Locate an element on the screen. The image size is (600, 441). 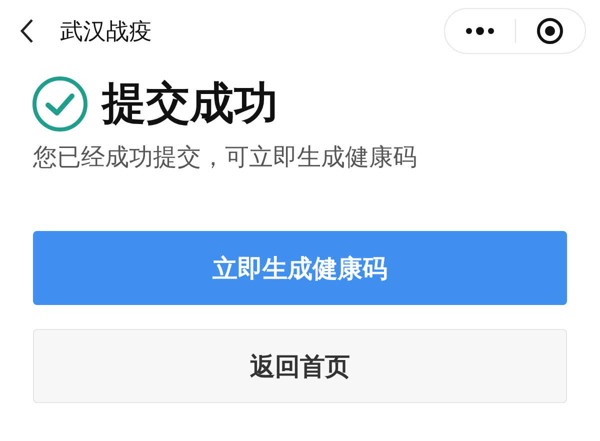
page-title: 武汉战疫 is located at coordinates (106, 32).